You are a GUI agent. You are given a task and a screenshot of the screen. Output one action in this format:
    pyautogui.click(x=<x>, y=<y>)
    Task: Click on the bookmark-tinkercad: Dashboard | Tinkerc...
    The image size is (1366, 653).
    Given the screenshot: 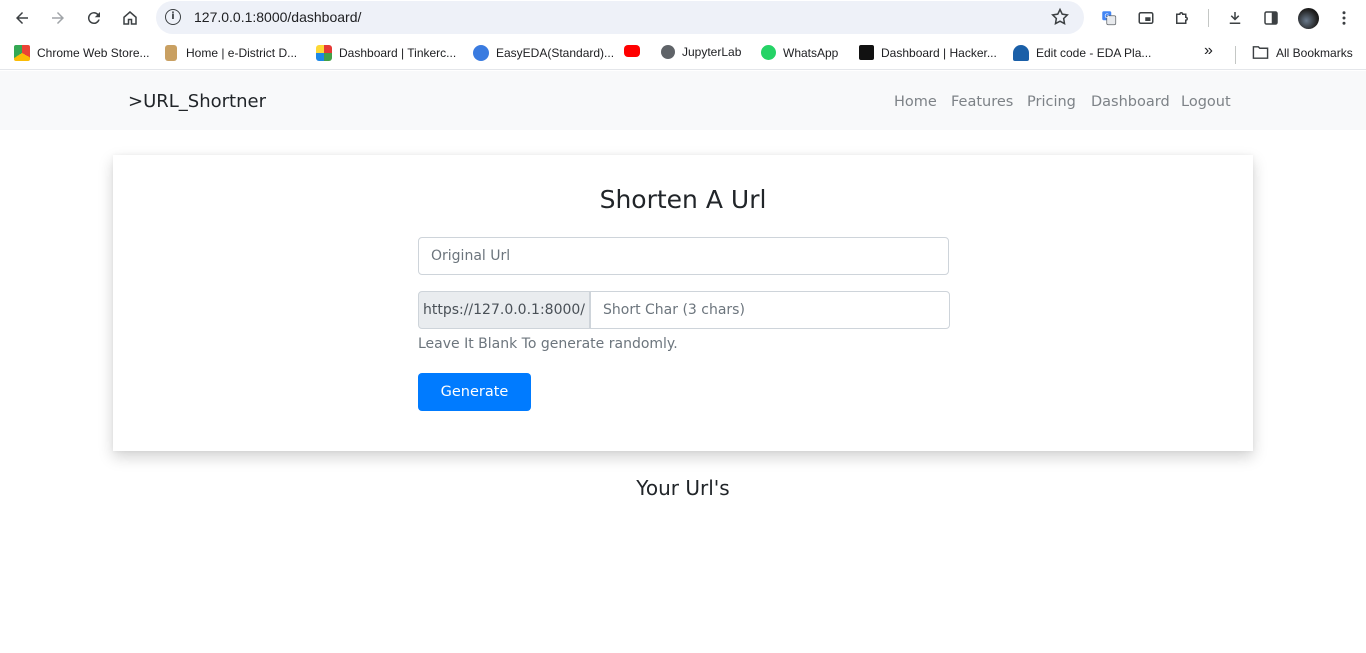 What is the action you would take?
    pyautogui.click(x=386, y=53)
    